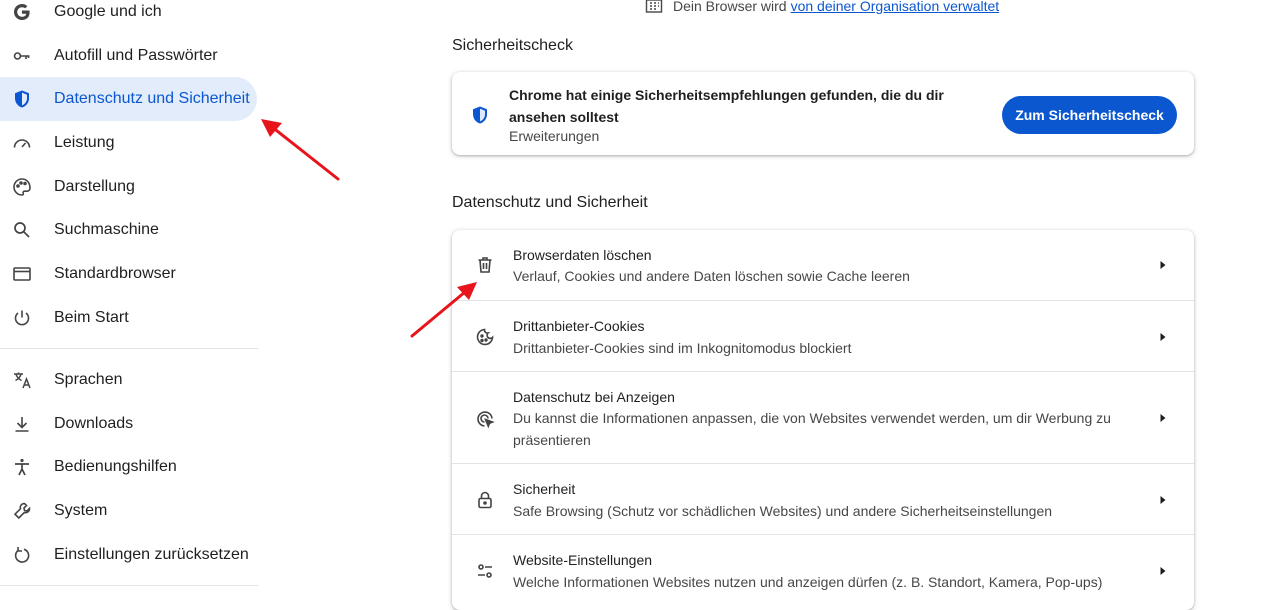 This screenshot has height=610, width=1280. What do you see at coordinates (554, 136) in the screenshot?
I see `safety-check-subtitle: Erweiterungen` at bounding box center [554, 136].